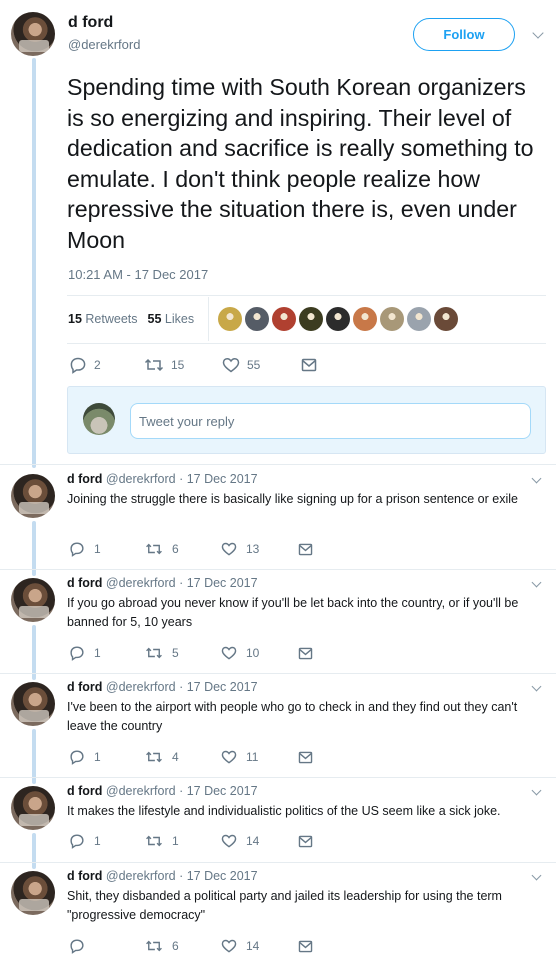  What do you see at coordinates (90, 23) in the screenshot?
I see `author-name: d ford` at bounding box center [90, 23].